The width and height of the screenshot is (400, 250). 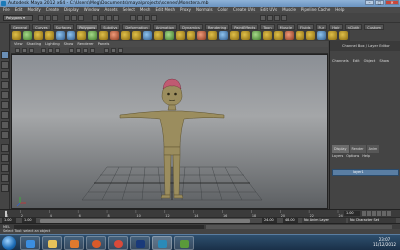 I want to click on camera-select-icon, so click(x=17, y=50).